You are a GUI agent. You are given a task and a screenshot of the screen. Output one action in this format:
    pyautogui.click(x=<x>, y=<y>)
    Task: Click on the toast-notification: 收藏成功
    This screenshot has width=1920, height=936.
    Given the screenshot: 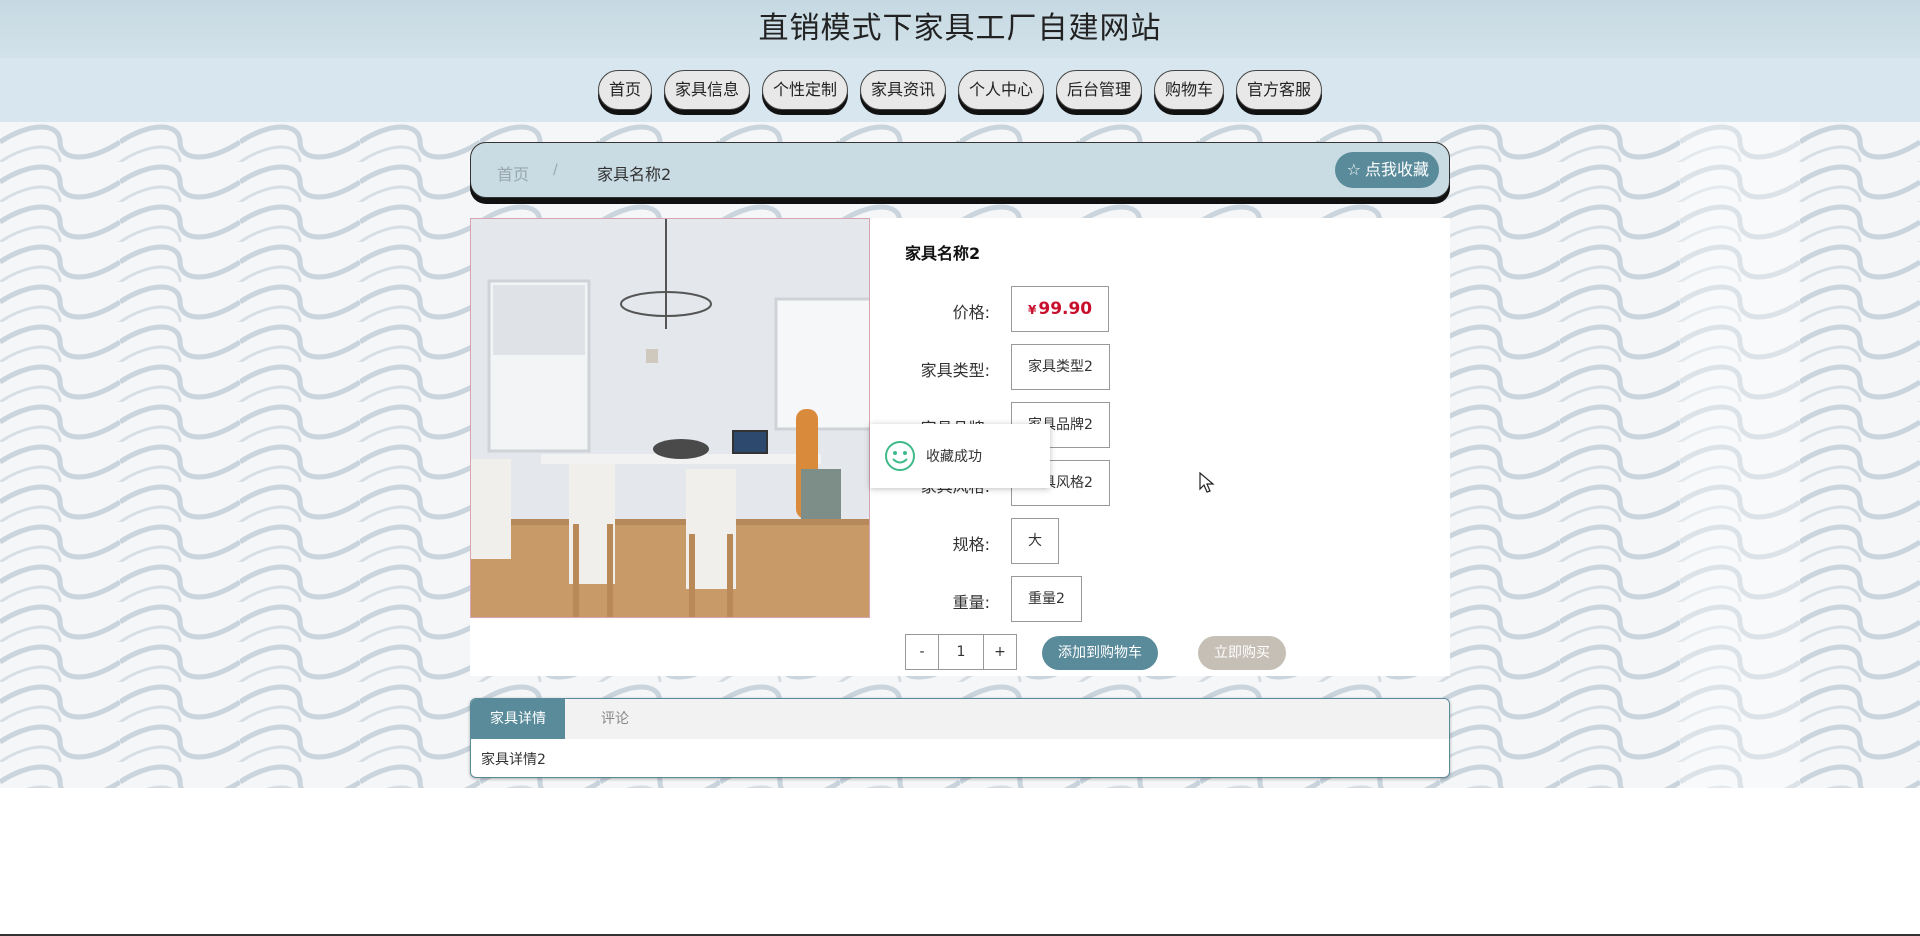 What is the action you would take?
    pyautogui.click(x=960, y=456)
    